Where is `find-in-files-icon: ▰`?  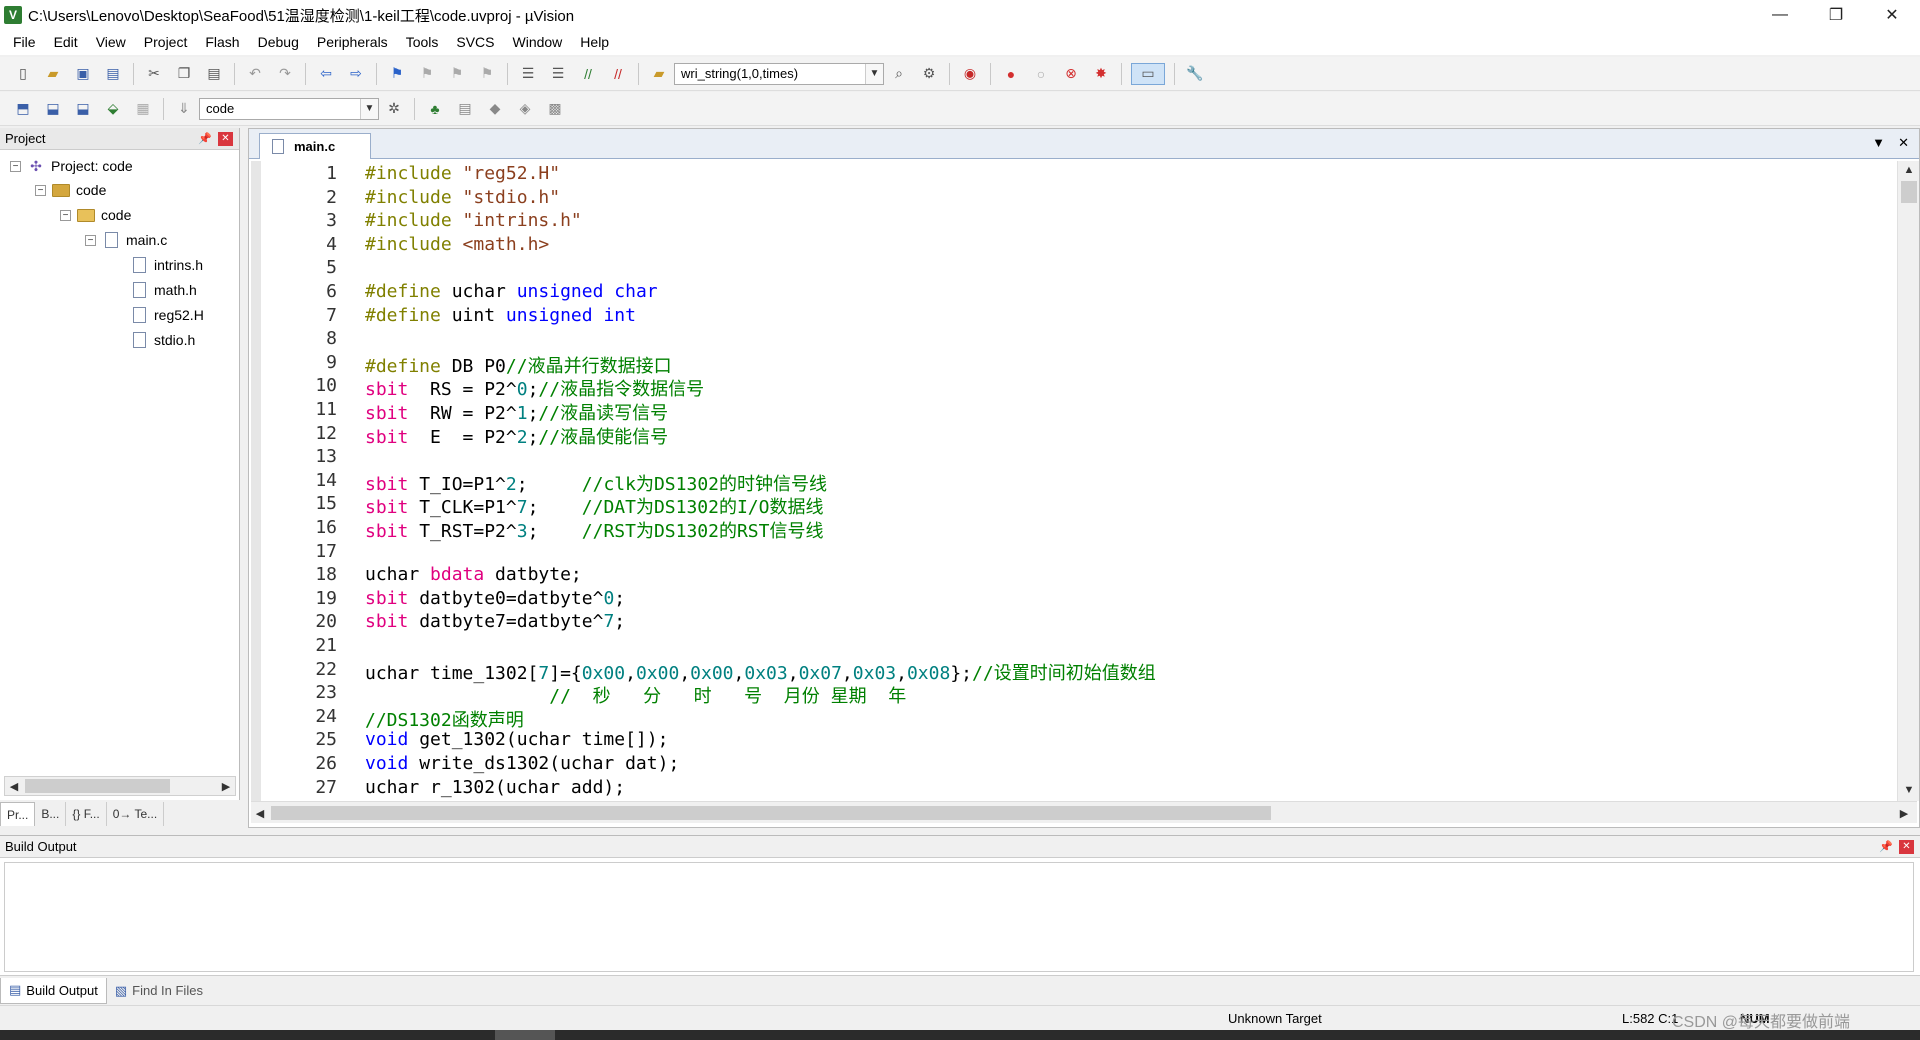 find-in-files-icon: ▰ is located at coordinates (659, 74).